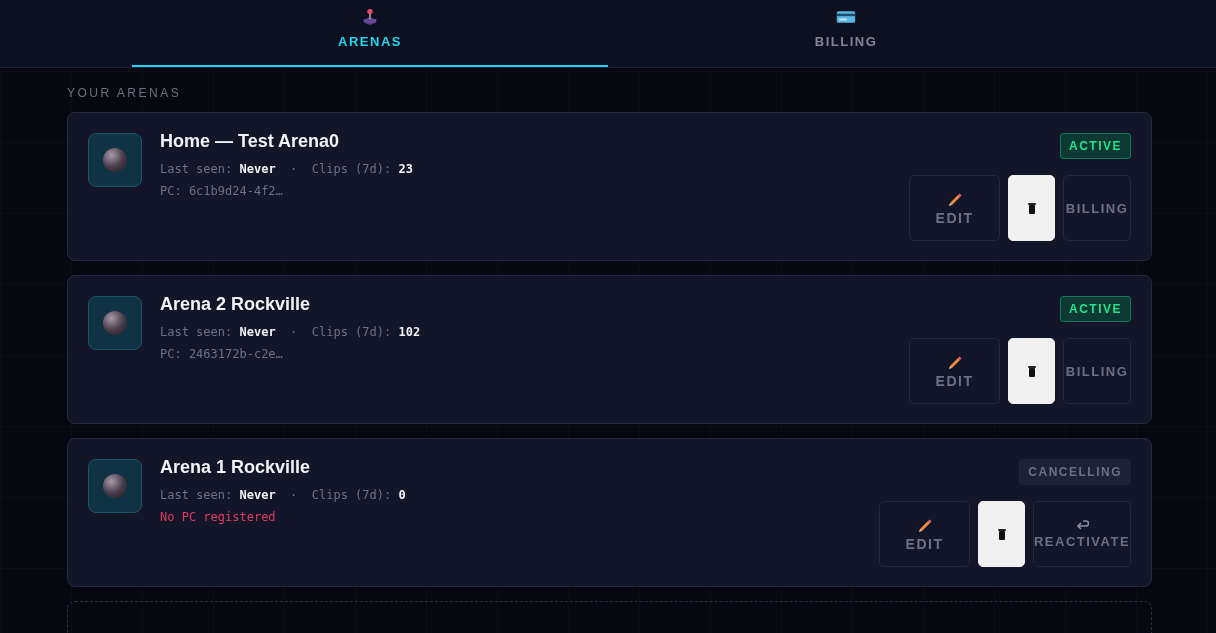  What do you see at coordinates (283, 495) in the screenshot?
I see `arena-stats: Last seen: Never · Clips (7d): 0` at bounding box center [283, 495].